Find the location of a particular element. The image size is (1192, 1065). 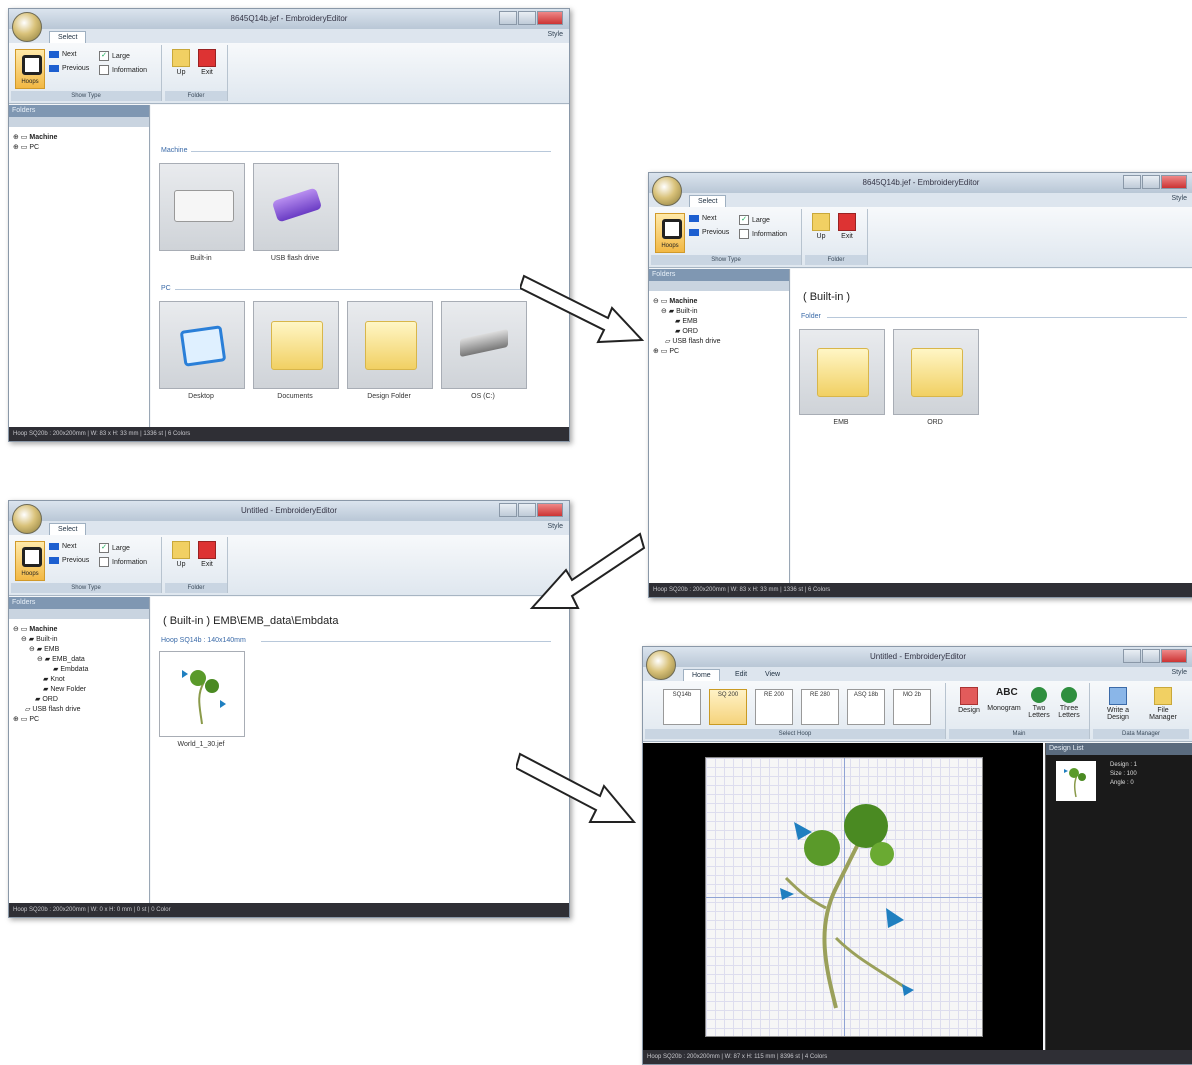

hoop-mo2b-button: MO 2b is located at coordinates (912, 707).